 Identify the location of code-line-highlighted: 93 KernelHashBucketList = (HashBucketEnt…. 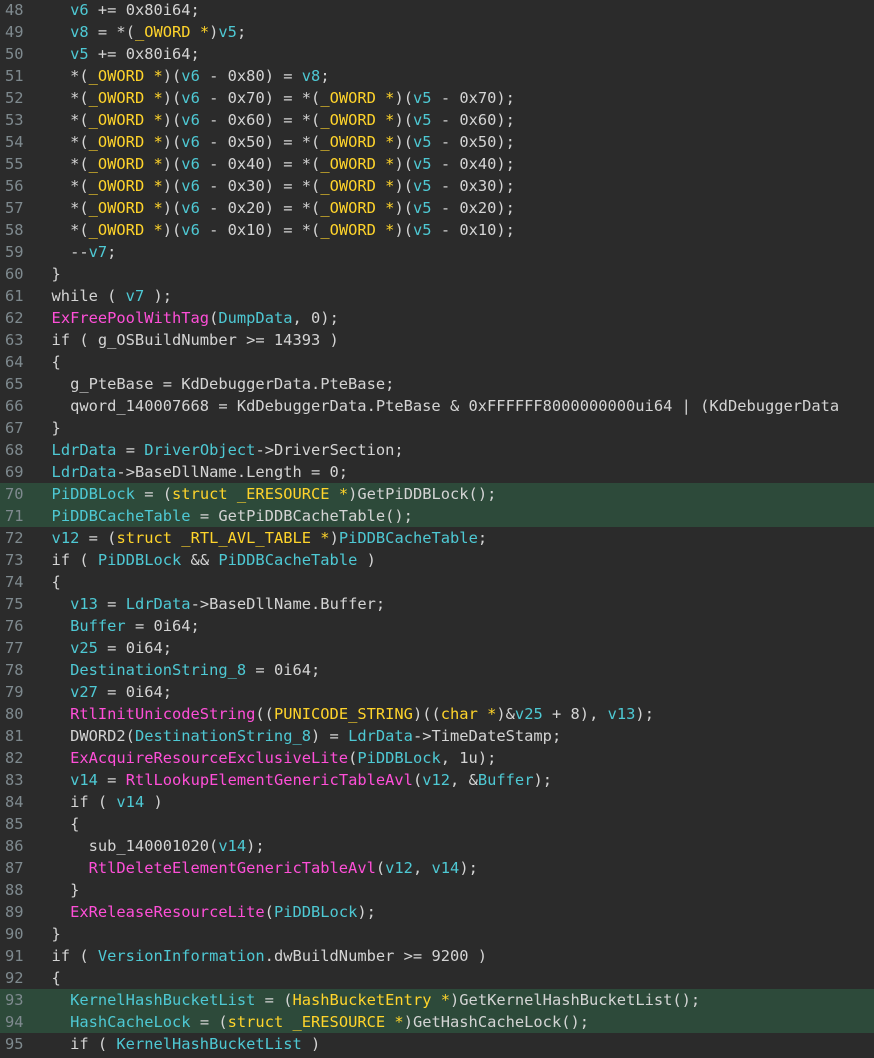
(437, 1000).